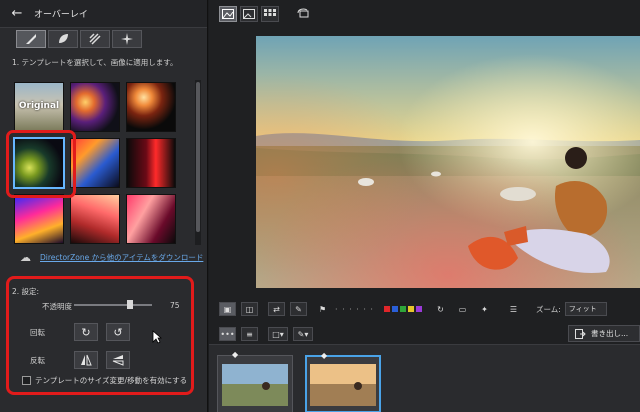 This screenshot has width=640, height=412. I want to click on flip-horizontal-icon, so click(86, 360).